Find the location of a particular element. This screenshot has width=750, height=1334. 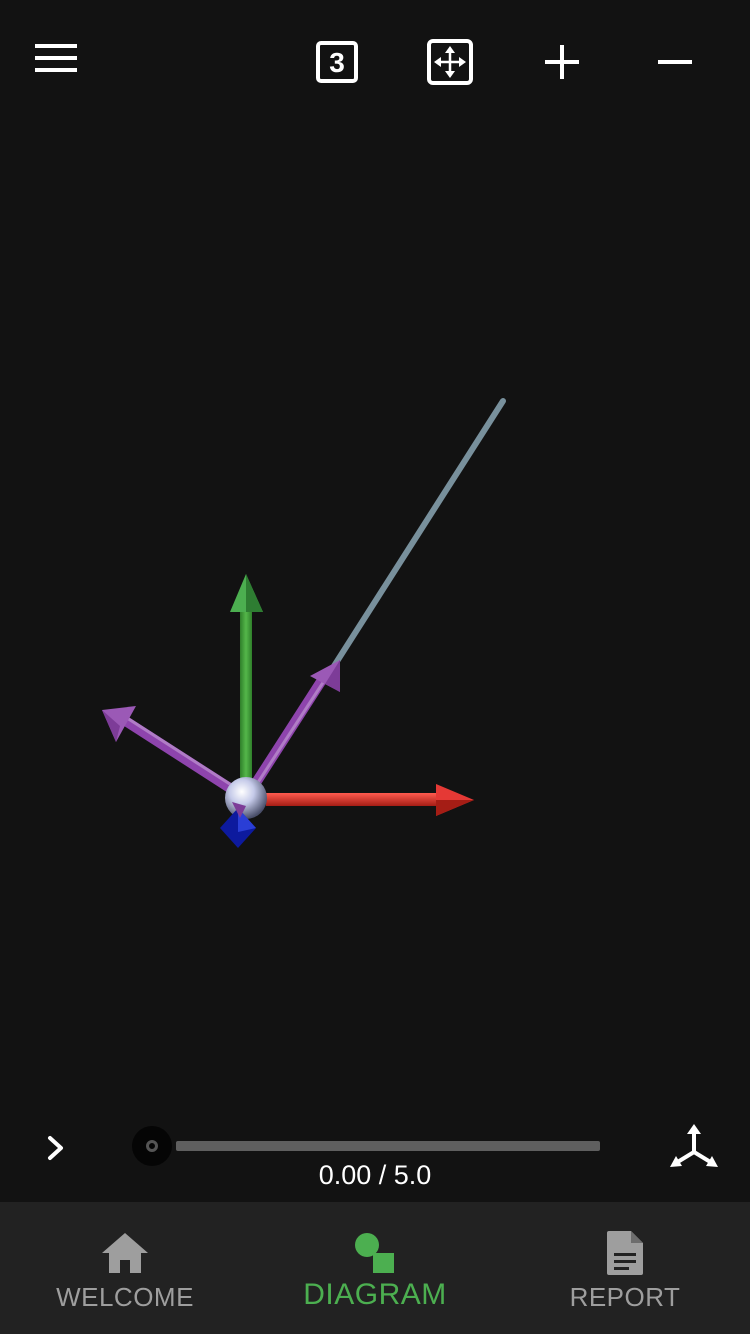

axes-triad-icon is located at coordinates (694, 1145).